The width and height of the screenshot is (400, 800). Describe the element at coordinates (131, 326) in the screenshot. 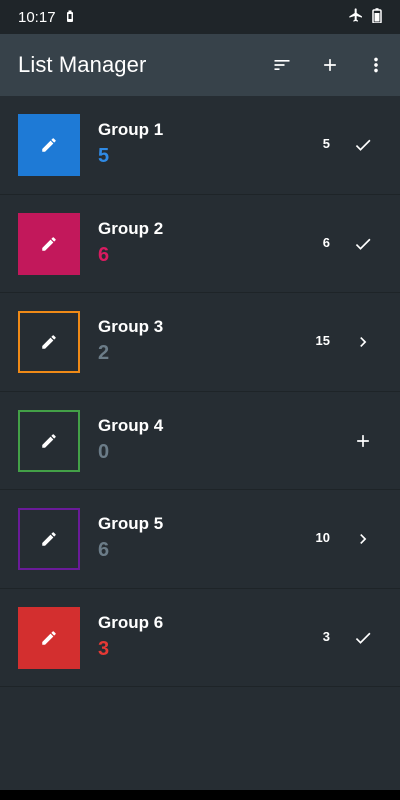

I see `group-name: Group 3` at that location.